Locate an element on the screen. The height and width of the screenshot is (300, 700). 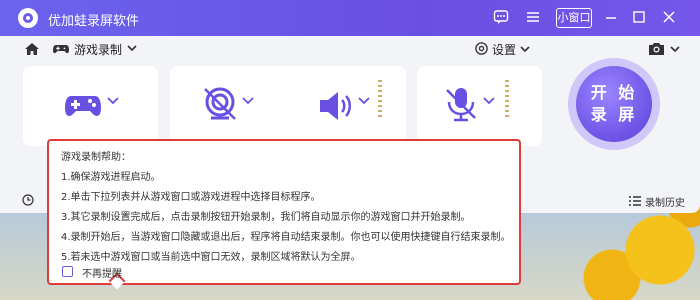
gear-icon is located at coordinates (481, 48).